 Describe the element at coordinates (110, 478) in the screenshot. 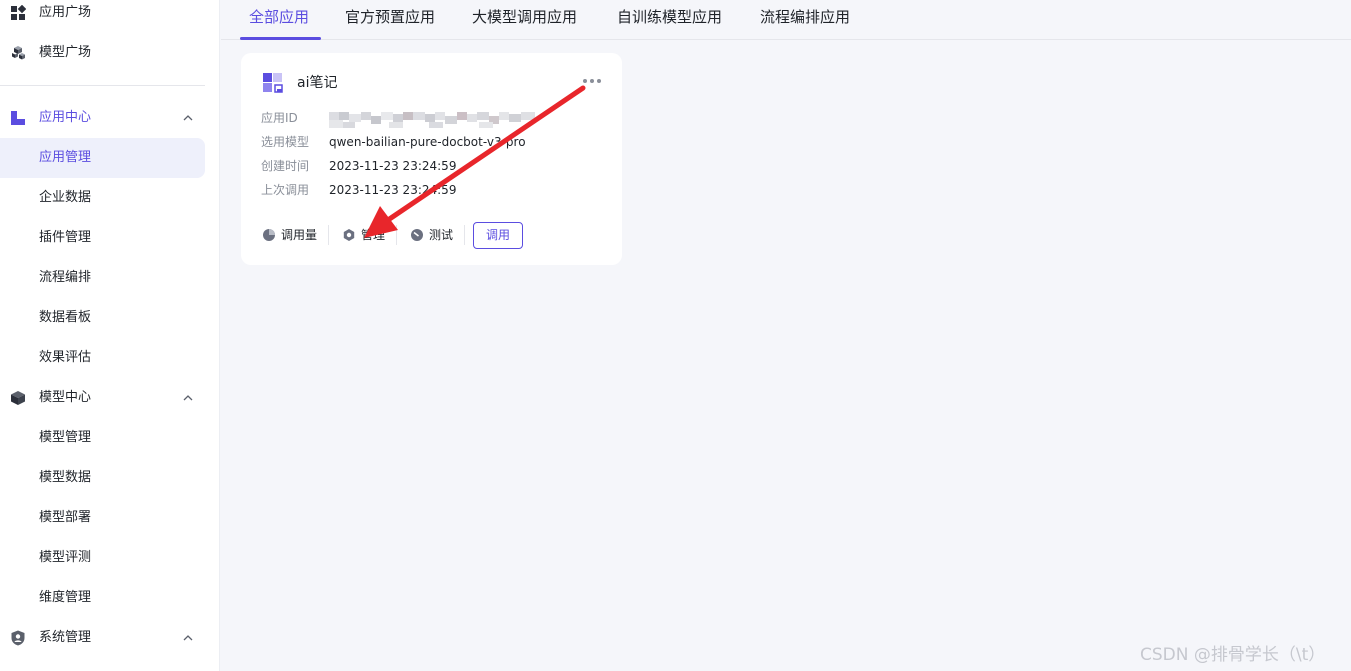

I see `sidebar-item-model-data: 模型数据` at that location.